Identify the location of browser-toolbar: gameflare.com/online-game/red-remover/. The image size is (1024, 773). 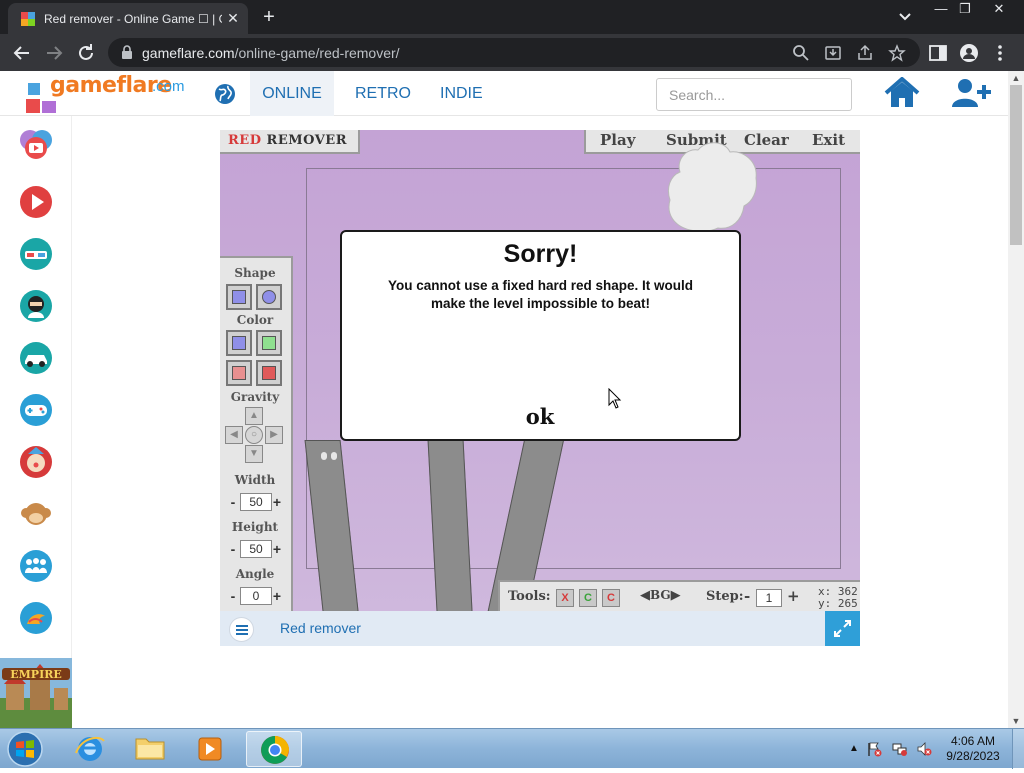
(512, 52).